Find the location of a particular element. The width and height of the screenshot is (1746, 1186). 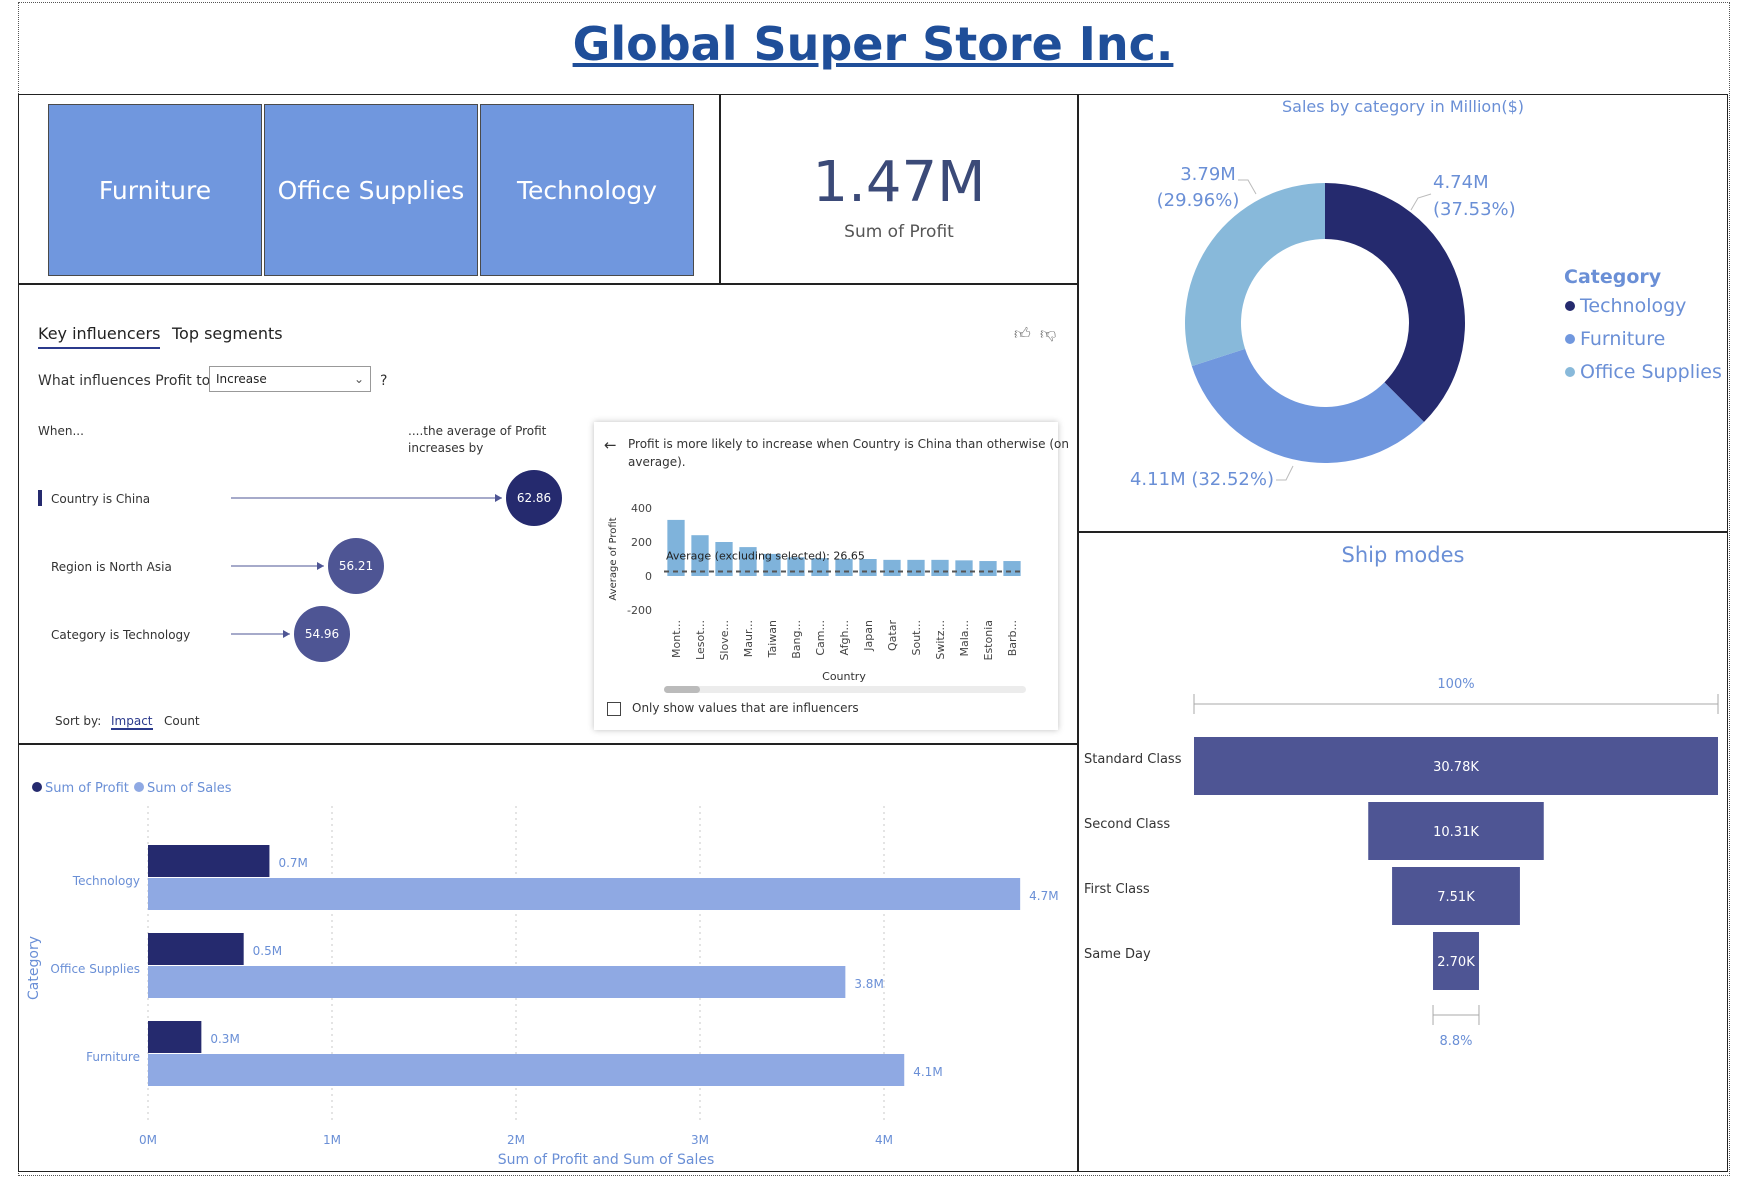

category-label: Technology is located at coordinates (106, 881).